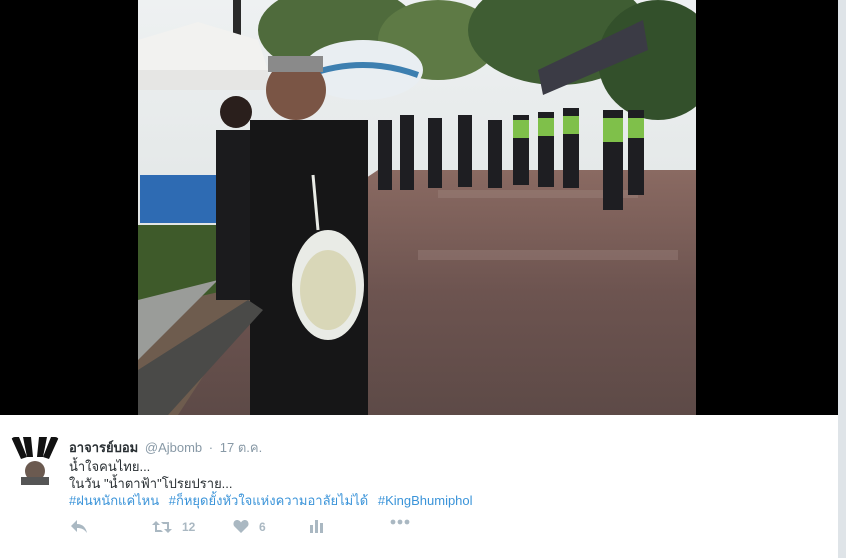  Describe the element at coordinates (262, 526) in the screenshot. I see `like-count: 6` at that location.